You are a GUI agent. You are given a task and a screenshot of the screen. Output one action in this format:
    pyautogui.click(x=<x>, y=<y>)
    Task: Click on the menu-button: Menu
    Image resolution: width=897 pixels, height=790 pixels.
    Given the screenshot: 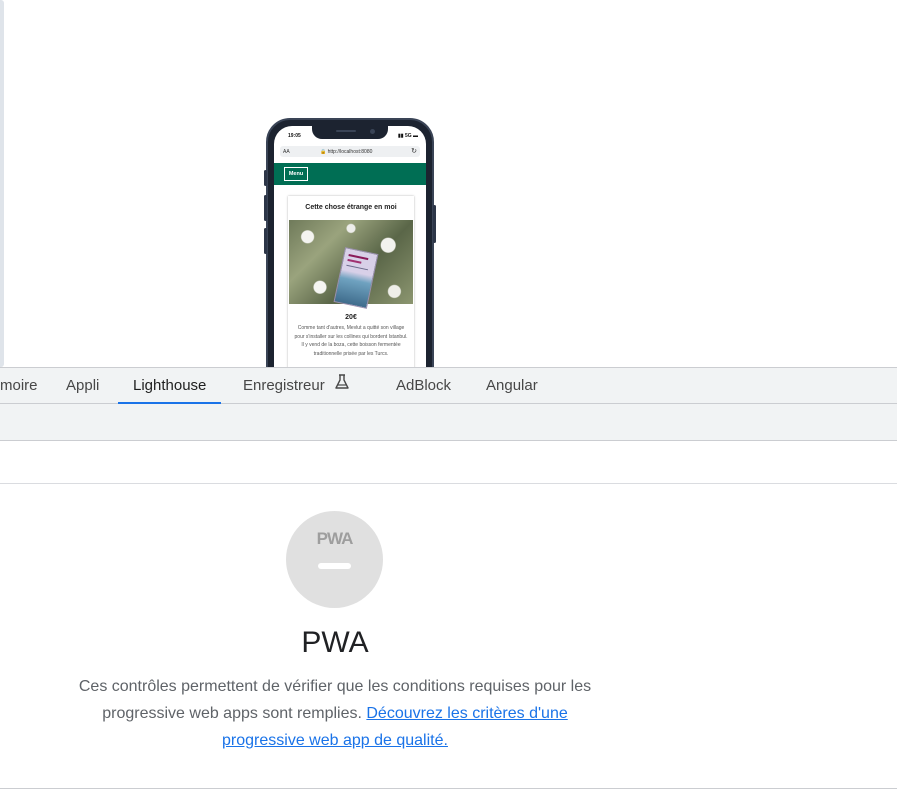 What is the action you would take?
    pyautogui.click(x=296, y=174)
    